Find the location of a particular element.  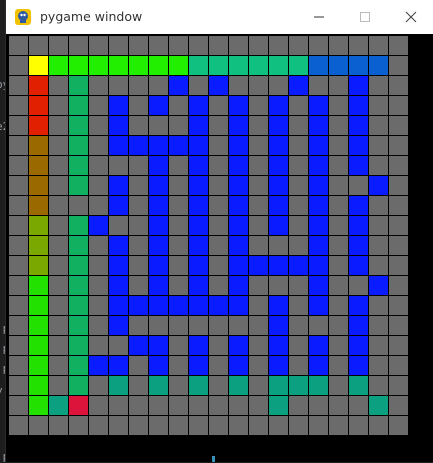

taskbar-indicator is located at coordinates (213, 459).